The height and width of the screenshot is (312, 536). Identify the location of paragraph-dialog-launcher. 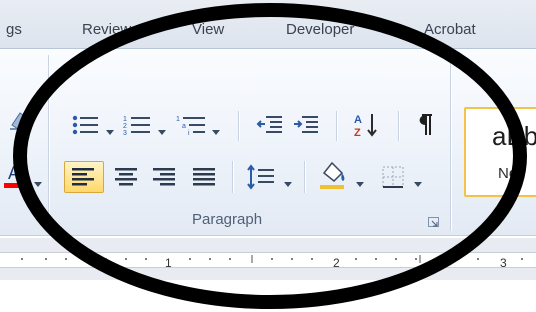
(434, 222).